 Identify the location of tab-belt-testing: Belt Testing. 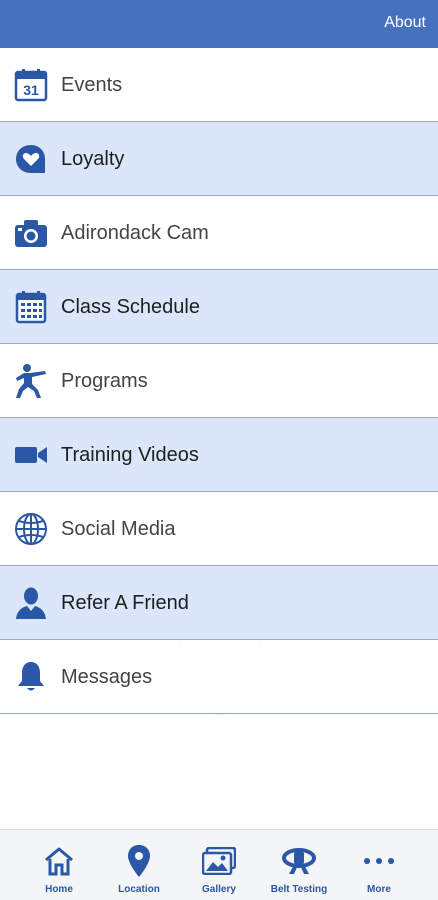
(299, 865).